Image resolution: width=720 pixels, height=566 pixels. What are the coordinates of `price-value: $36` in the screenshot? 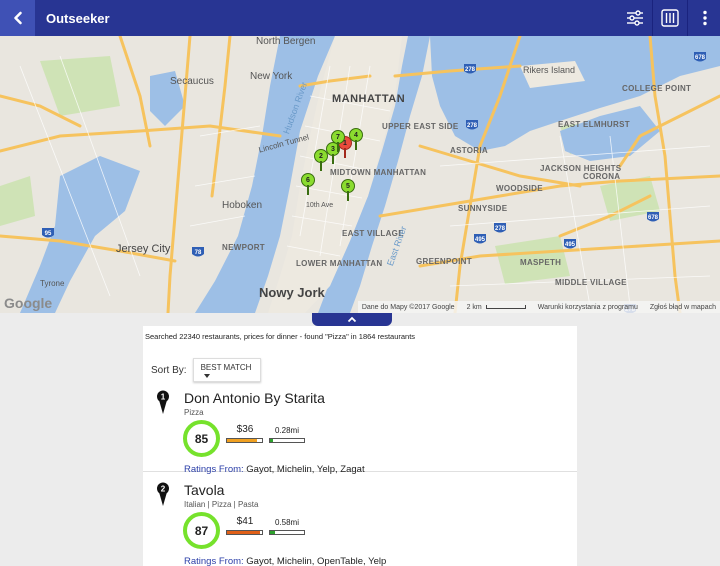 It's located at (245, 429).